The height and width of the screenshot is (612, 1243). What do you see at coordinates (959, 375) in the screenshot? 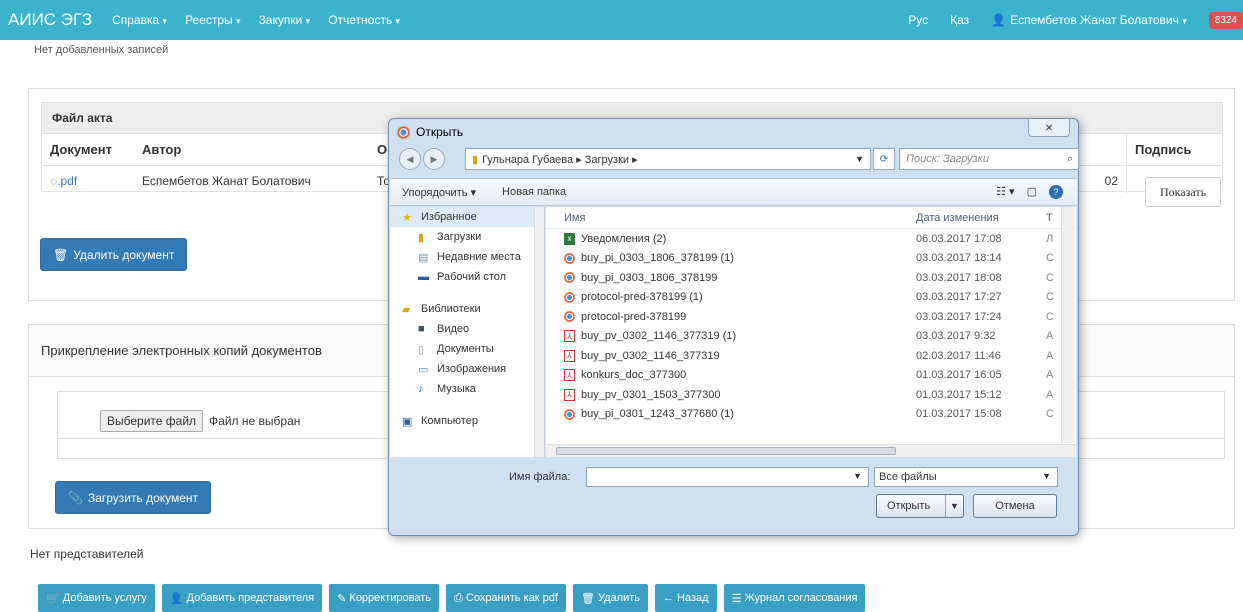
I see `file-date: 01.03.2017 16:05` at bounding box center [959, 375].